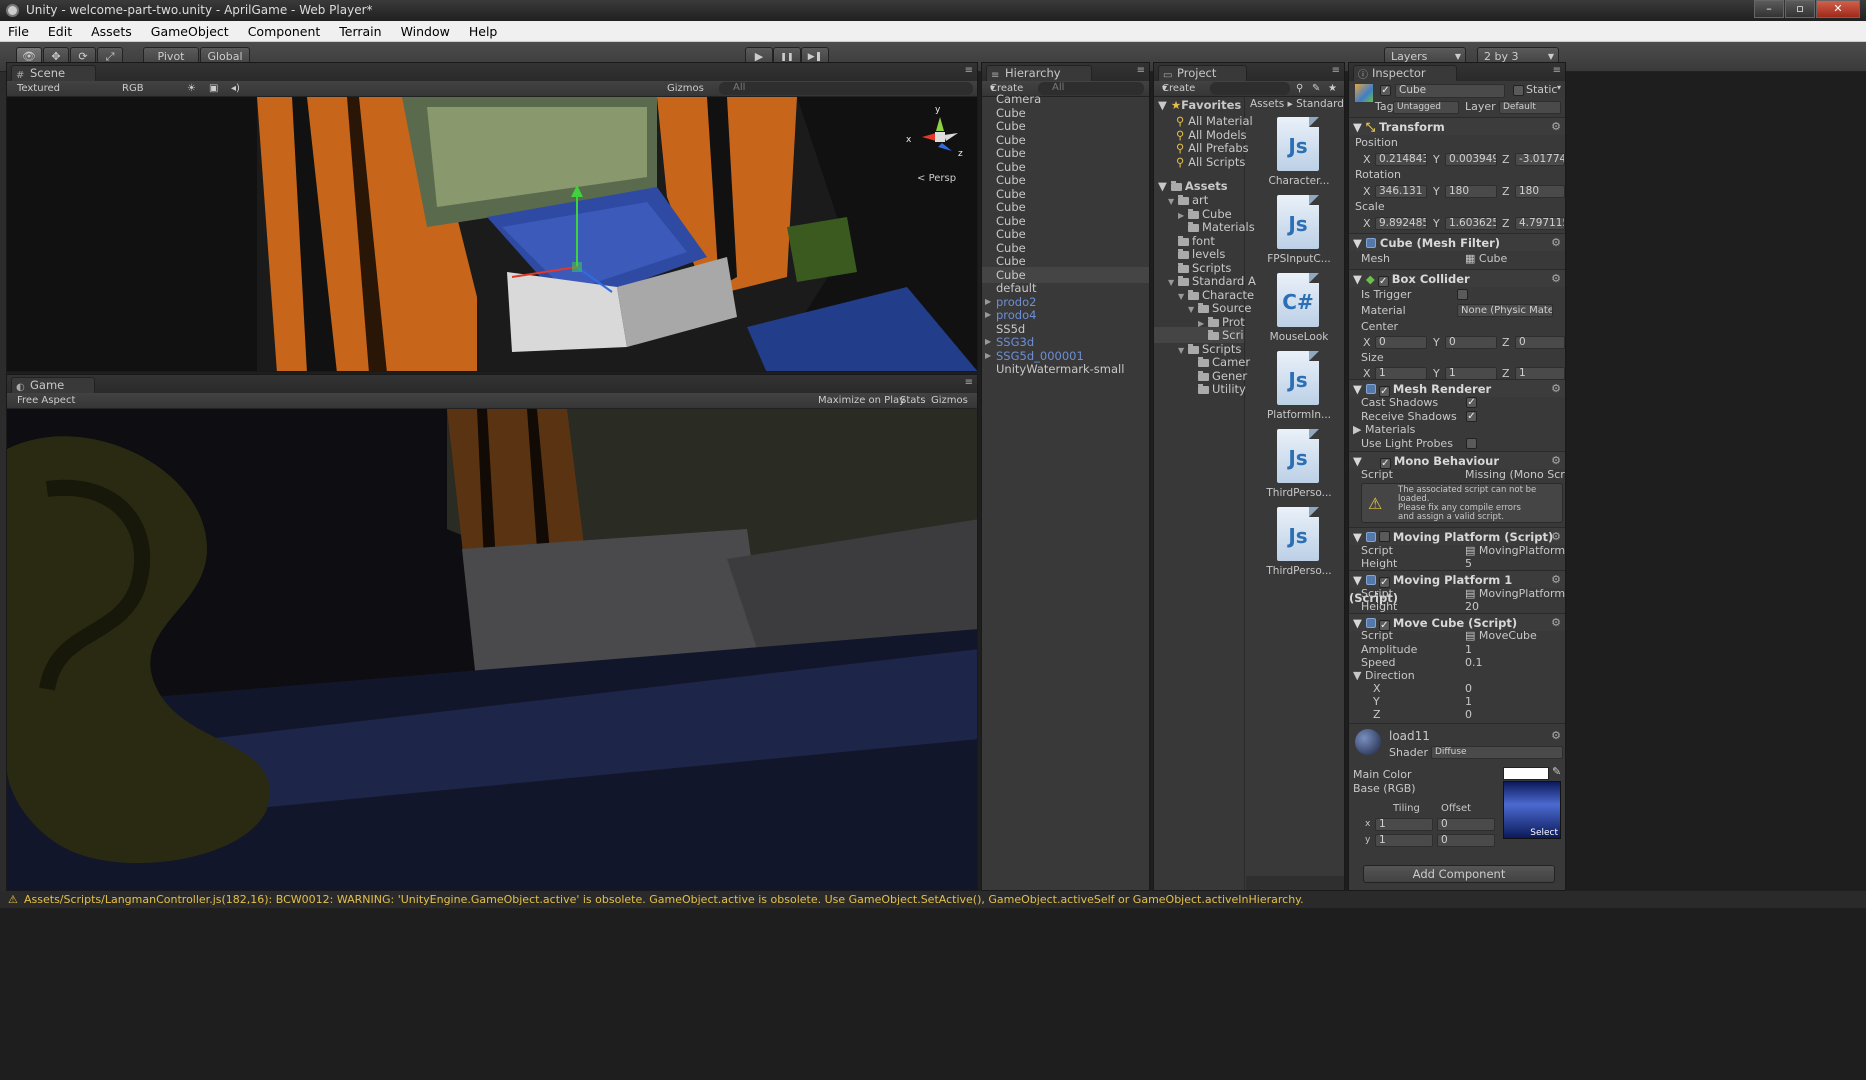 The image size is (1866, 1080). Describe the element at coordinates (111, 31) in the screenshot. I see `menu-assets: Assets` at that location.